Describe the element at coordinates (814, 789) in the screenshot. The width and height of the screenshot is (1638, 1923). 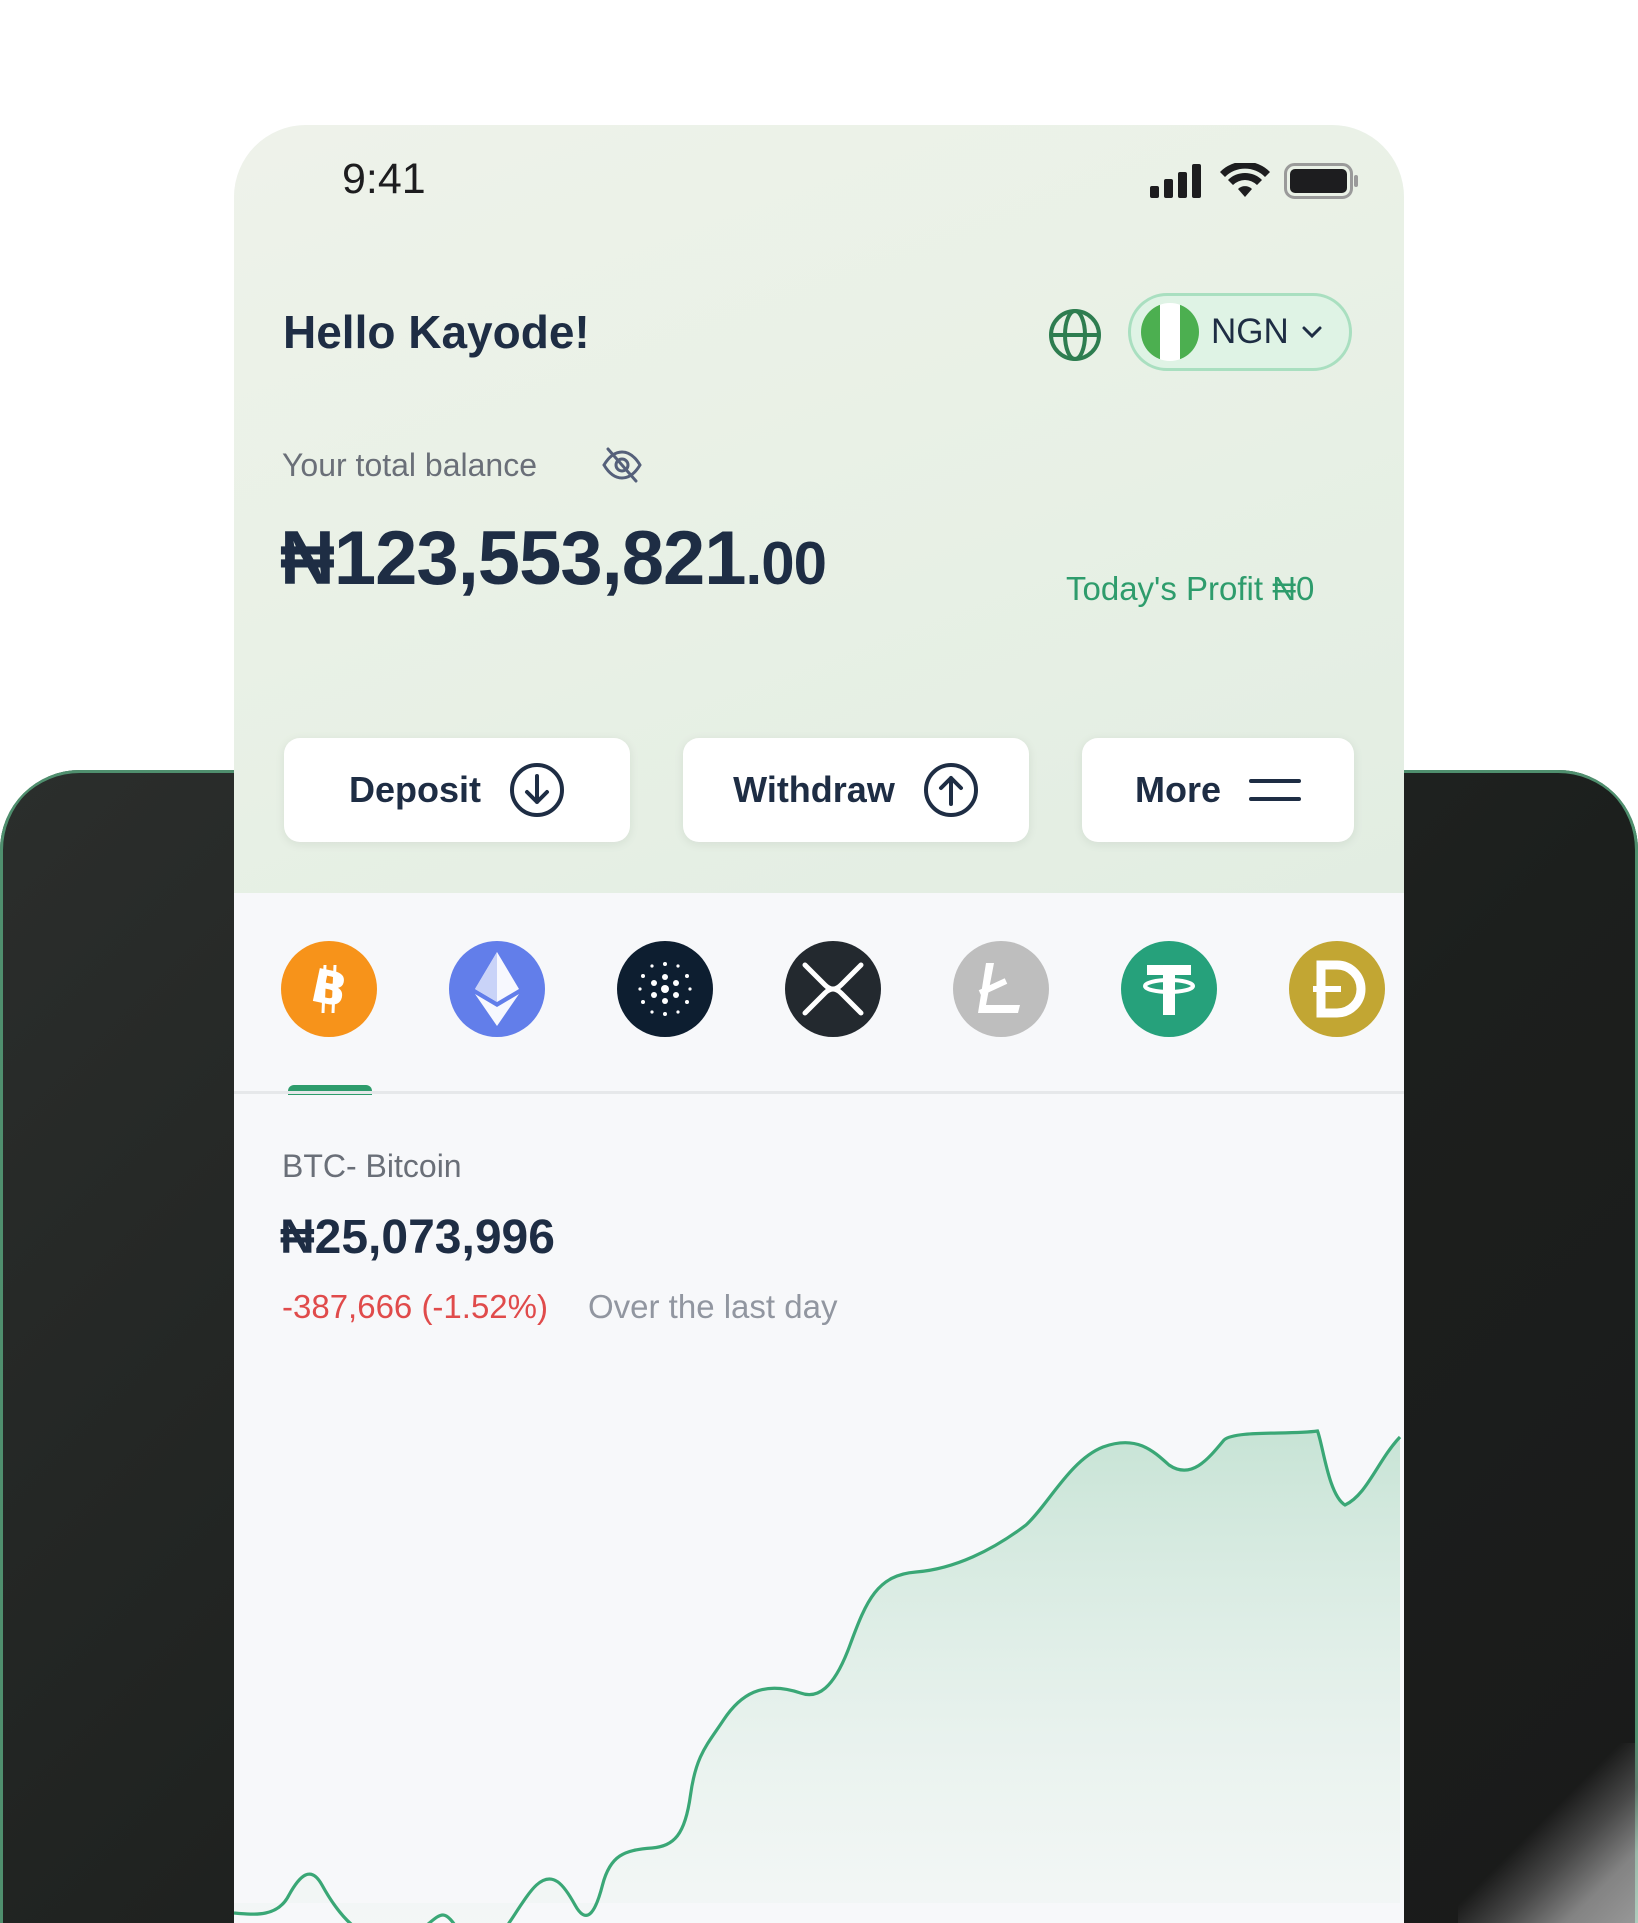
I see `withdraw-label: Withdraw` at that location.